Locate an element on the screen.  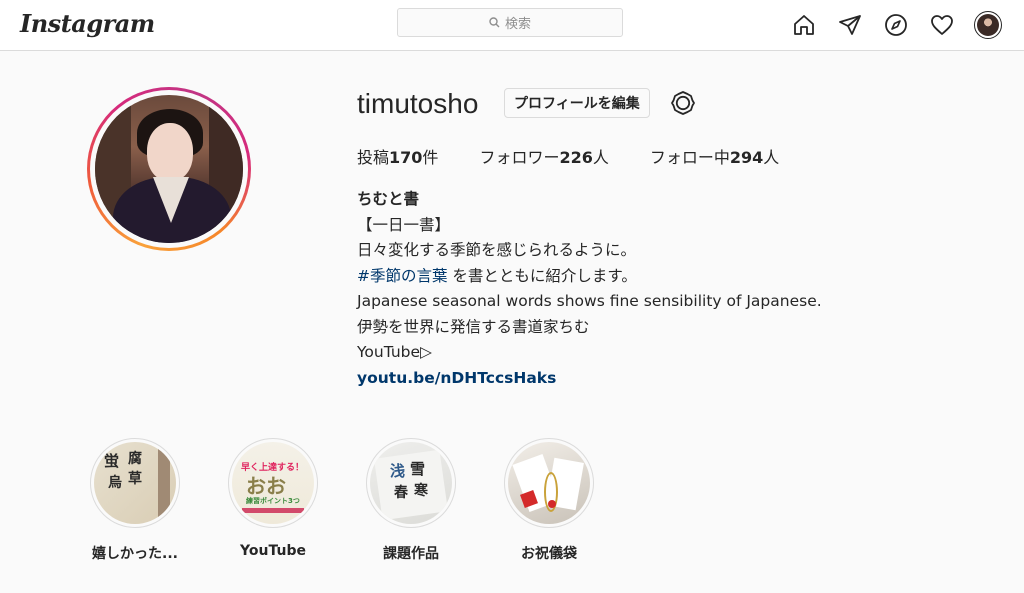
bio-line: 【一日一書】 is located at coordinates (404, 224).